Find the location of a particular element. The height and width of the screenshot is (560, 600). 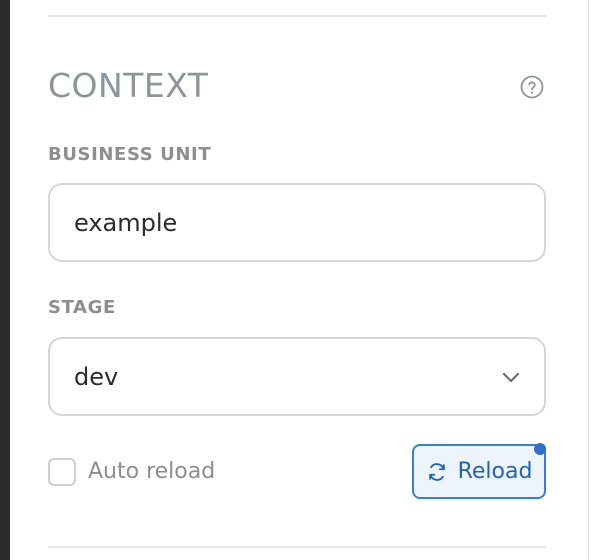

refresh-icon is located at coordinates (437, 472).